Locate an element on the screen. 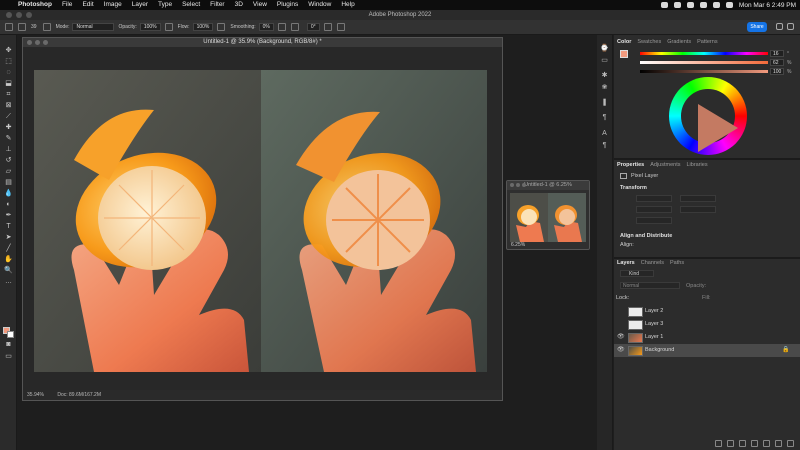  control-center-icon is located at coordinates (729, 5).